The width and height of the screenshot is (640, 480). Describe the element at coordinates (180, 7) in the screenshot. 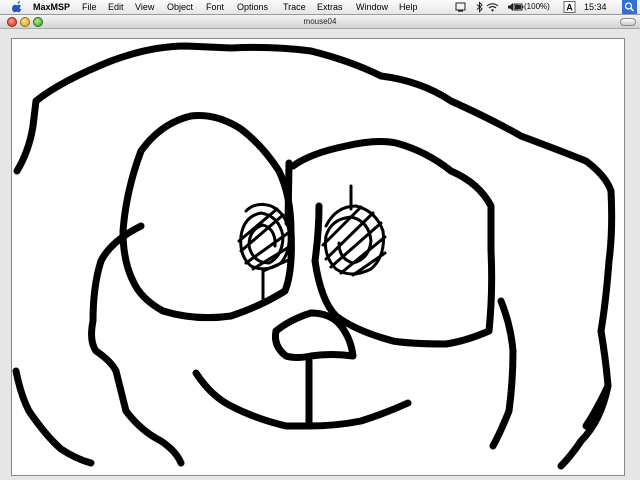

I see `menu-object: Object` at that location.